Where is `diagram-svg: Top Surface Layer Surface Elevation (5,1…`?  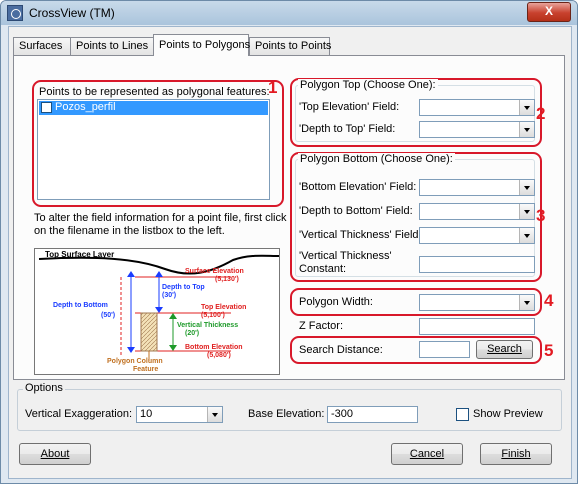 diagram-svg: Top Surface Layer Surface Elevation (5,1… is located at coordinates (158, 311).